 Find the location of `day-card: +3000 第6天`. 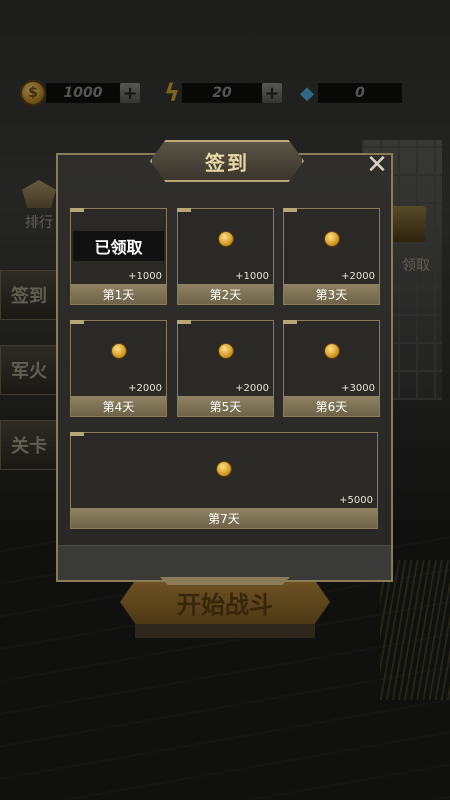

day-card: +3000 第6天 is located at coordinates (331, 368).